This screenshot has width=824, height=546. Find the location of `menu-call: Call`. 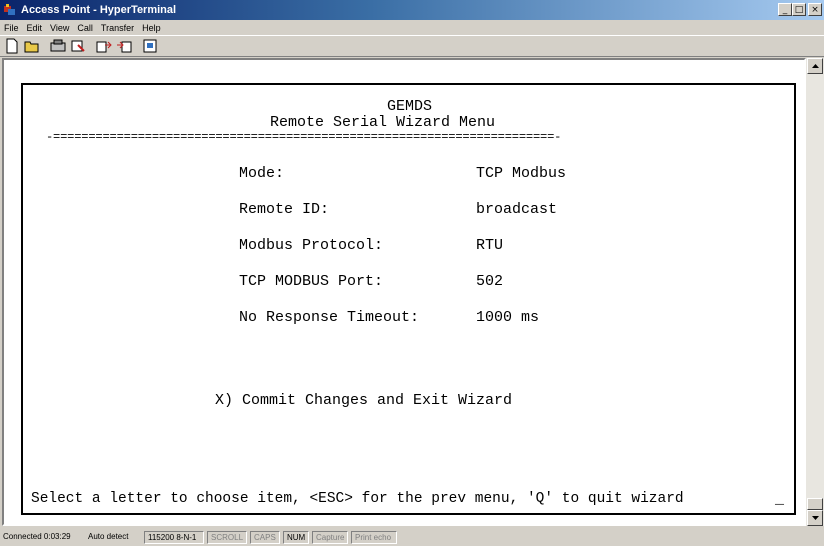

menu-call: Call is located at coordinates (85, 28).